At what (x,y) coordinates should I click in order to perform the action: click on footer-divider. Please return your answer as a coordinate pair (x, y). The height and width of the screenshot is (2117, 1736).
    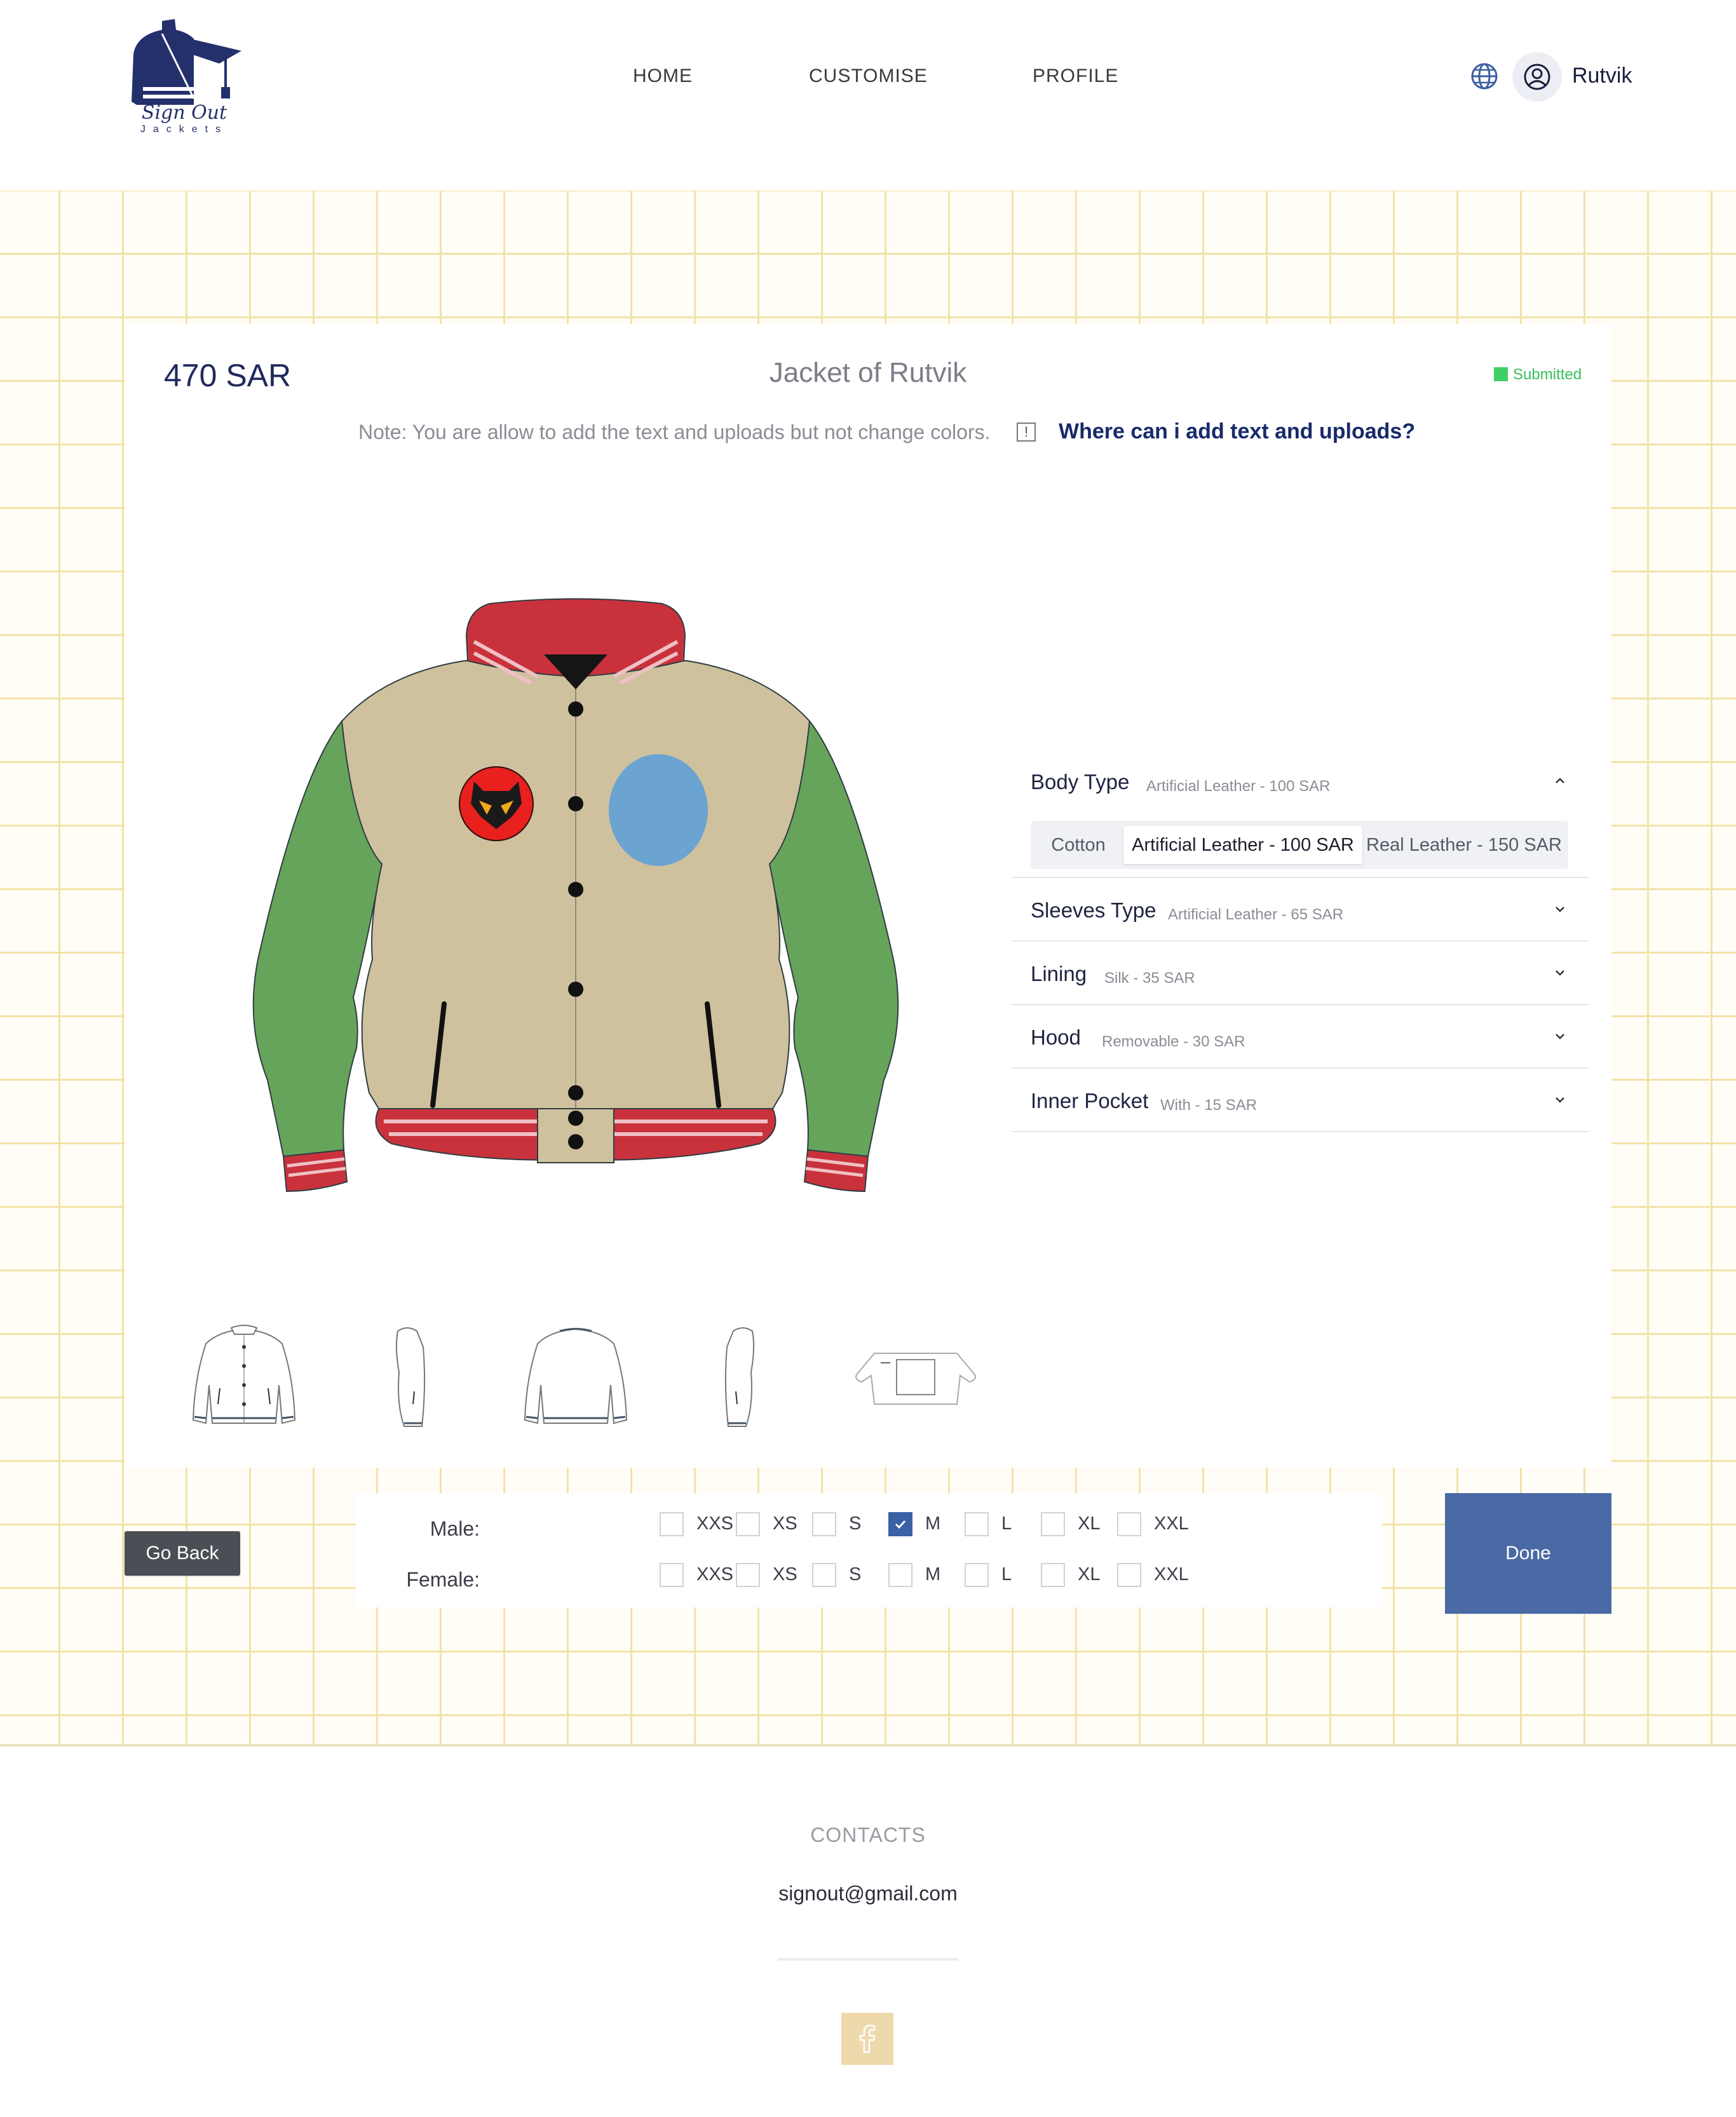
    Looking at the image, I should click on (868, 1960).